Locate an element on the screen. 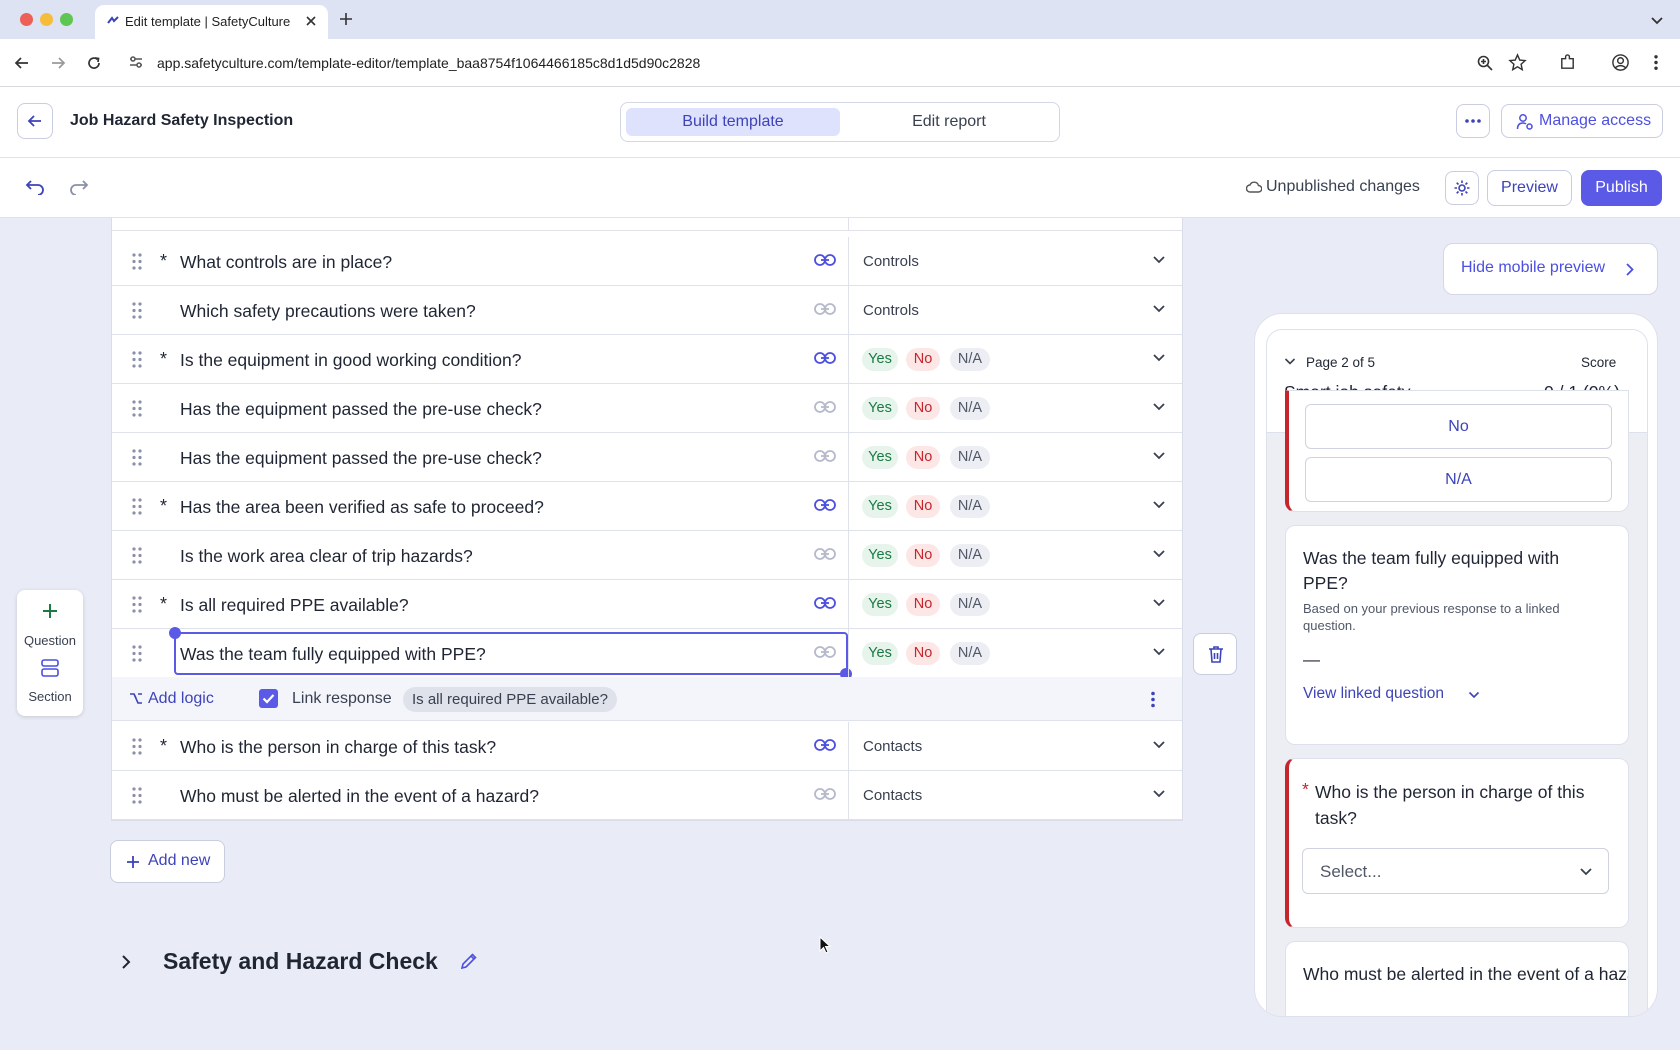 This screenshot has height=1050, width=1680. page-indicator: Page 2 of 5 is located at coordinates (1340, 362).